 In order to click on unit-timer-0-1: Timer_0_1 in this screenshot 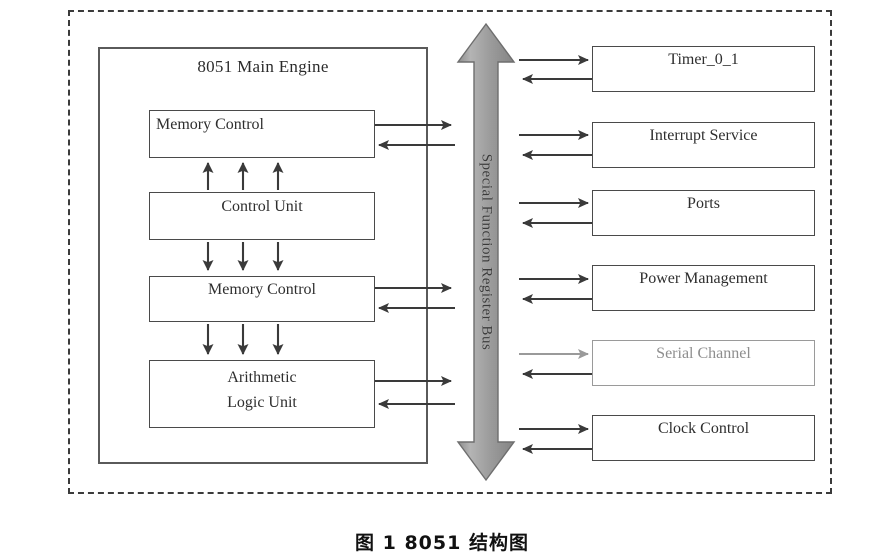, I will do `click(703, 69)`.